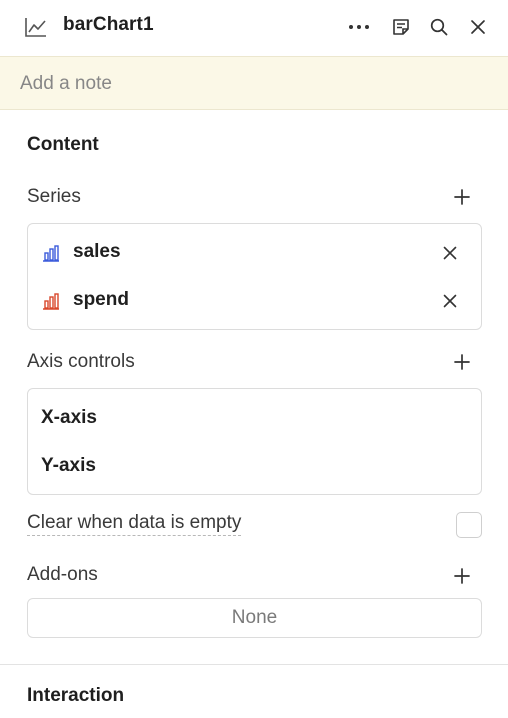  I want to click on clear-when-empty-checkbox, so click(469, 525).